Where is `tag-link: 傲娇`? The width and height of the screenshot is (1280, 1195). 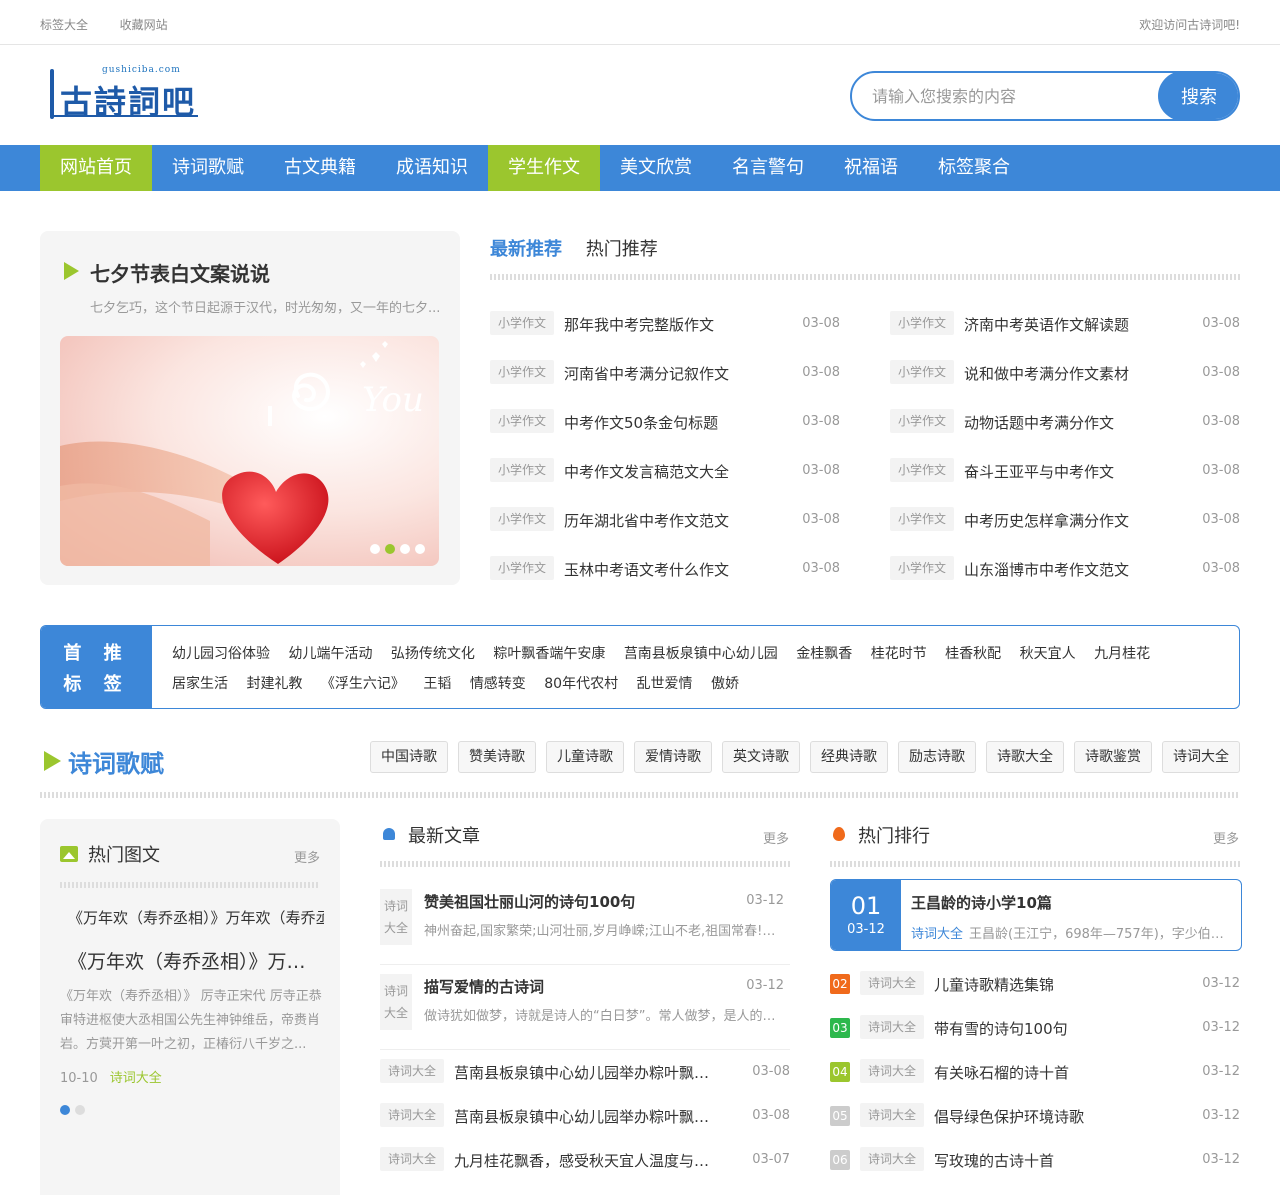
tag-link: 傲娇 is located at coordinates (725, 684).